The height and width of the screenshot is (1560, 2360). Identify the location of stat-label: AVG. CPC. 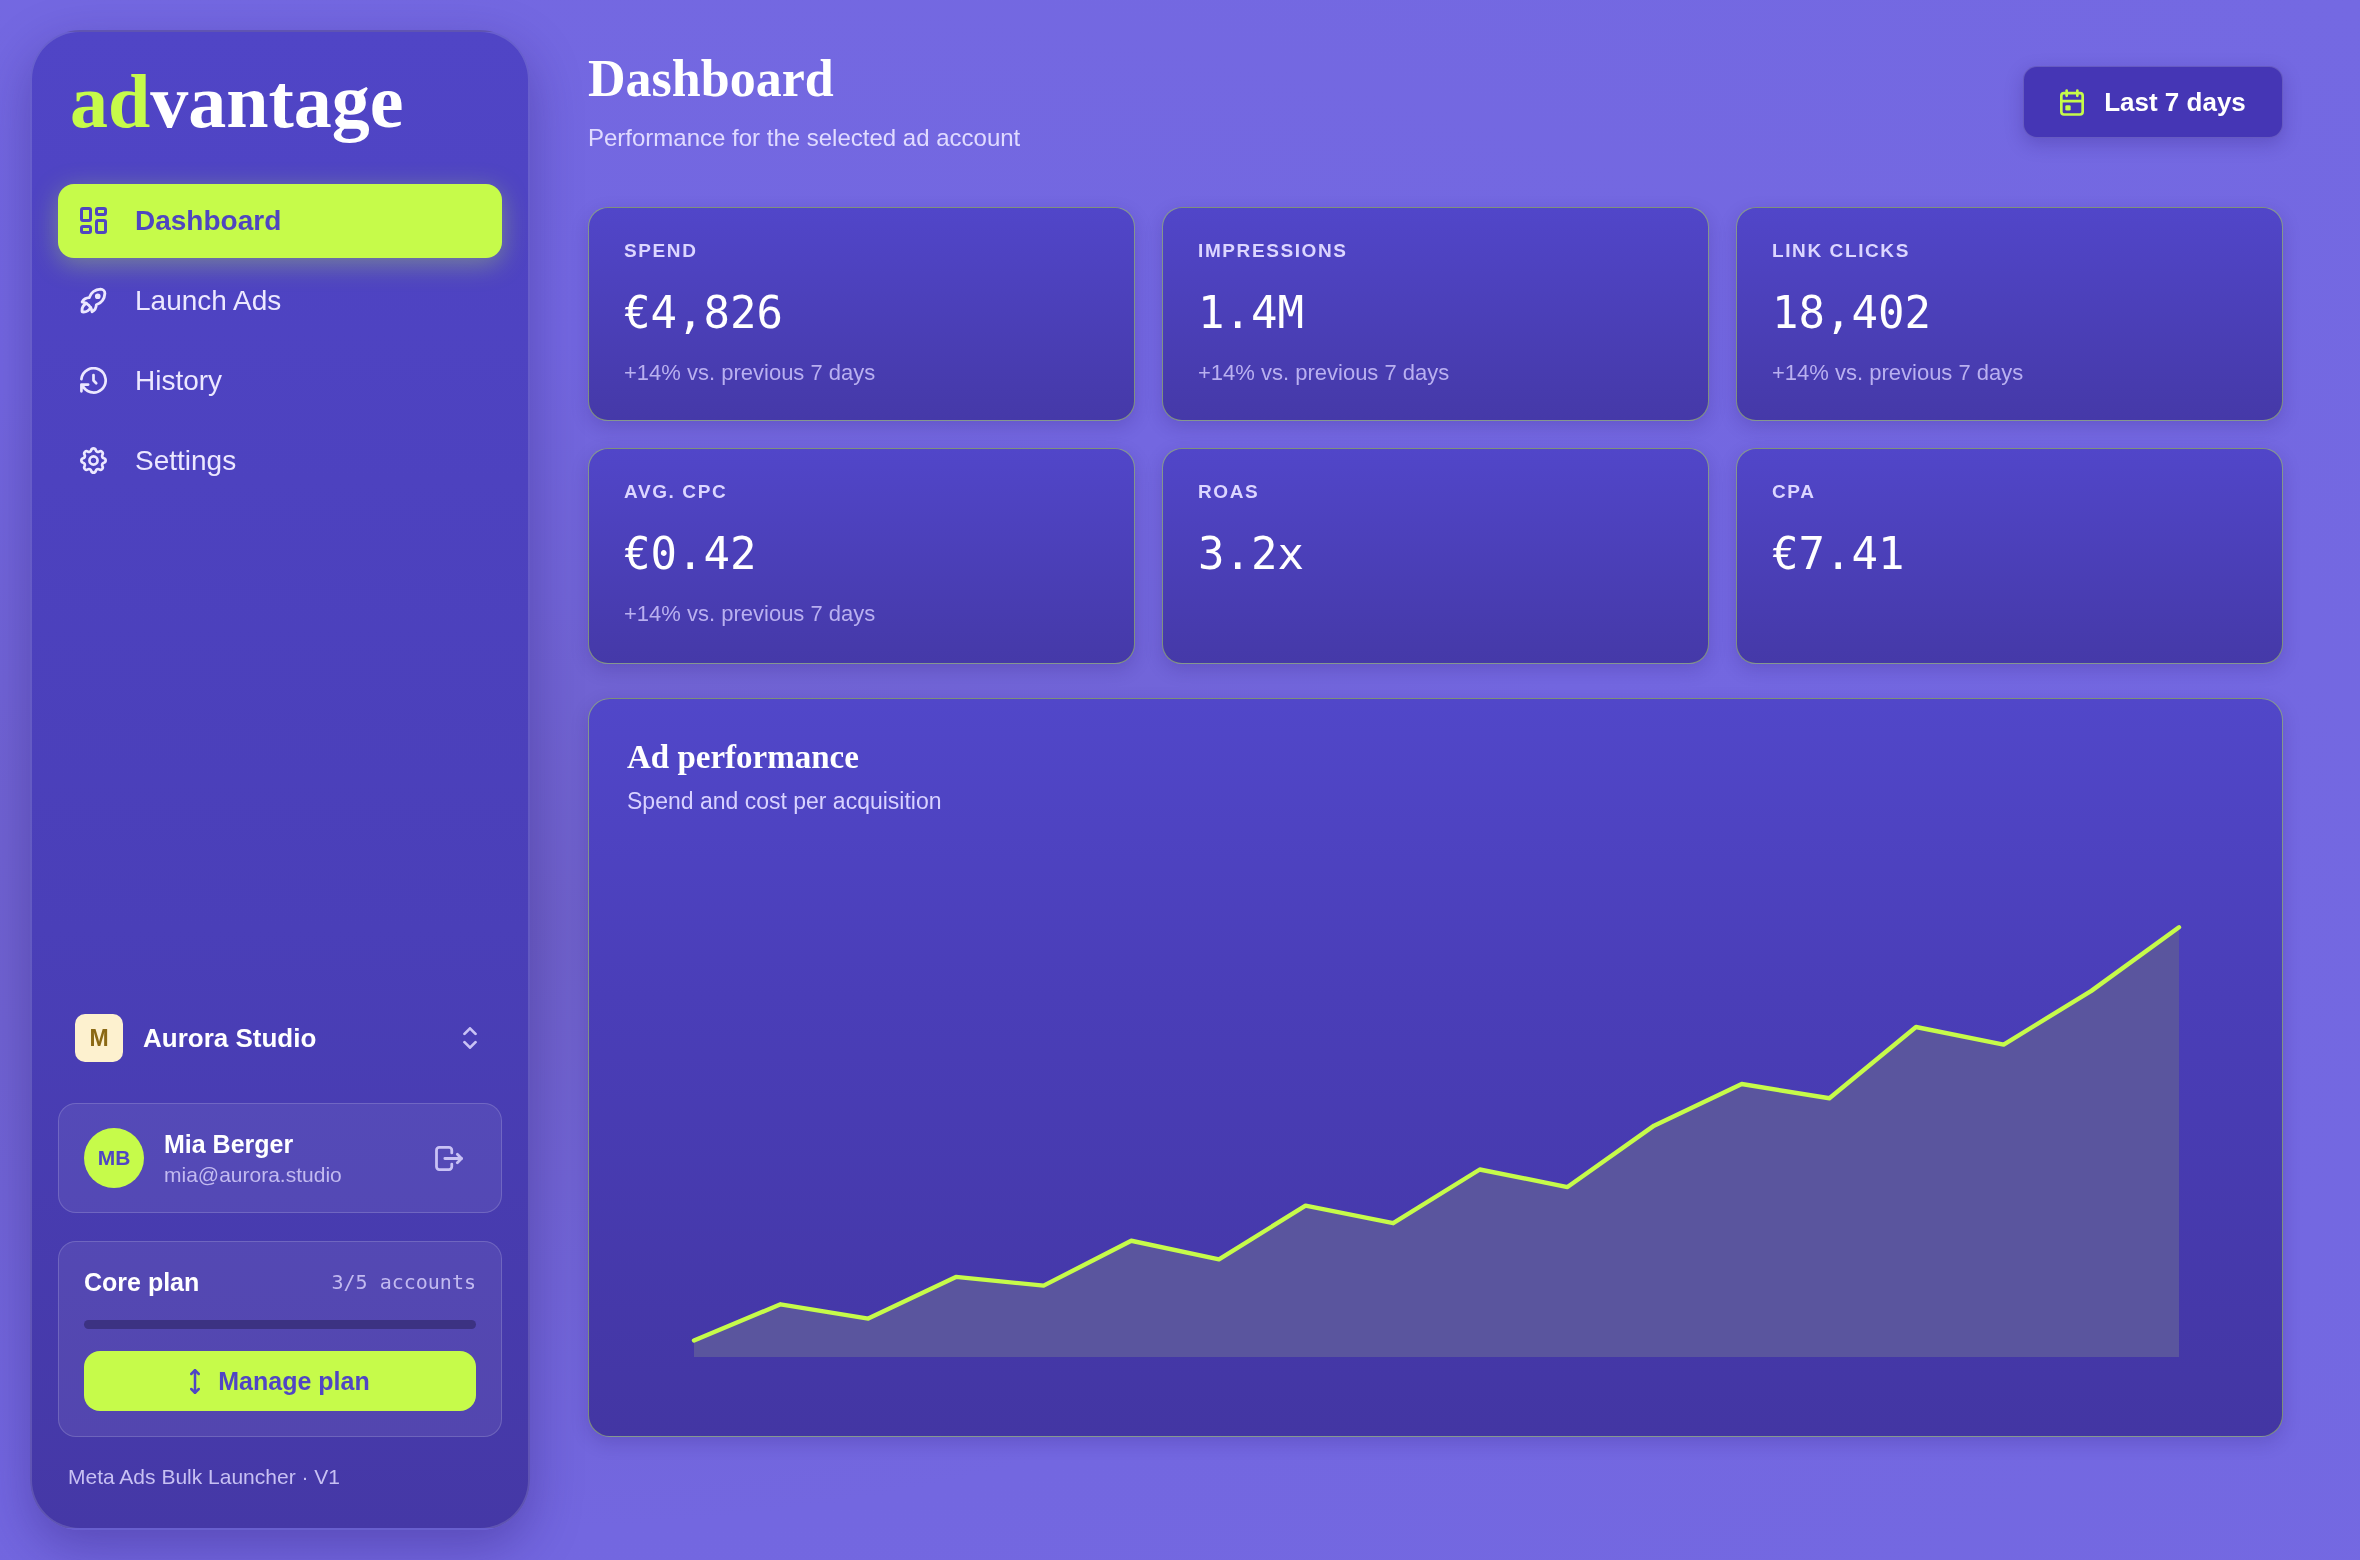
(676, 492).